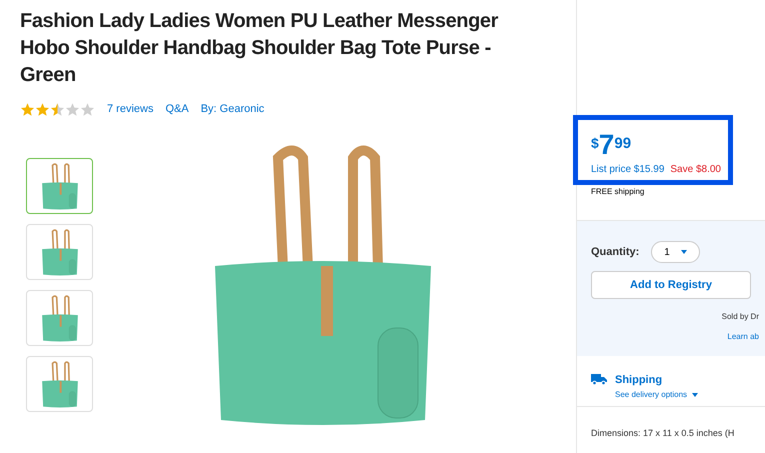 The height and width of the screenshot is (453, 765). I want to click on quantity-label: Quantity:, so click(615, 252).